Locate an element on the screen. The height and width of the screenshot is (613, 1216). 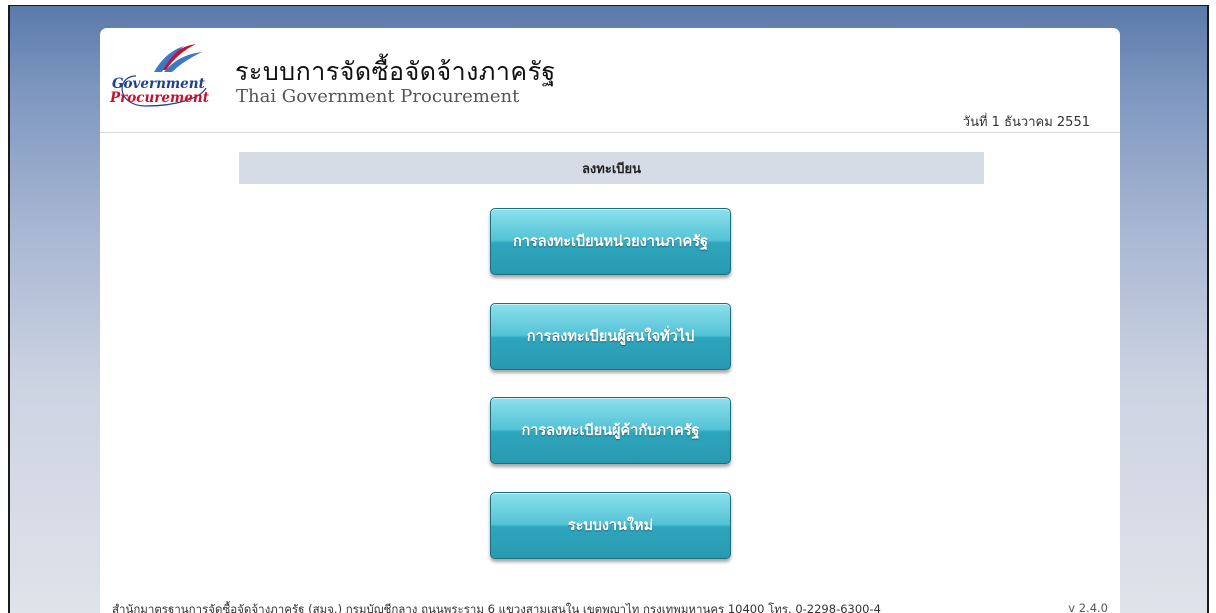
current-date: วันที่ 1 ธันวาคม 2551 is located at coordinates (1026, 122).